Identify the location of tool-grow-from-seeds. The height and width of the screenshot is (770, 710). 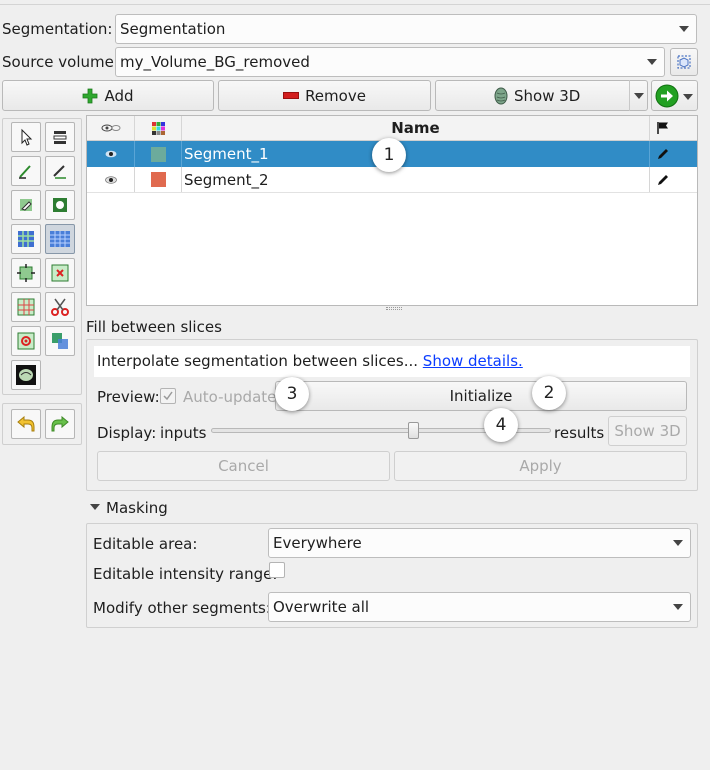
(26, 239).